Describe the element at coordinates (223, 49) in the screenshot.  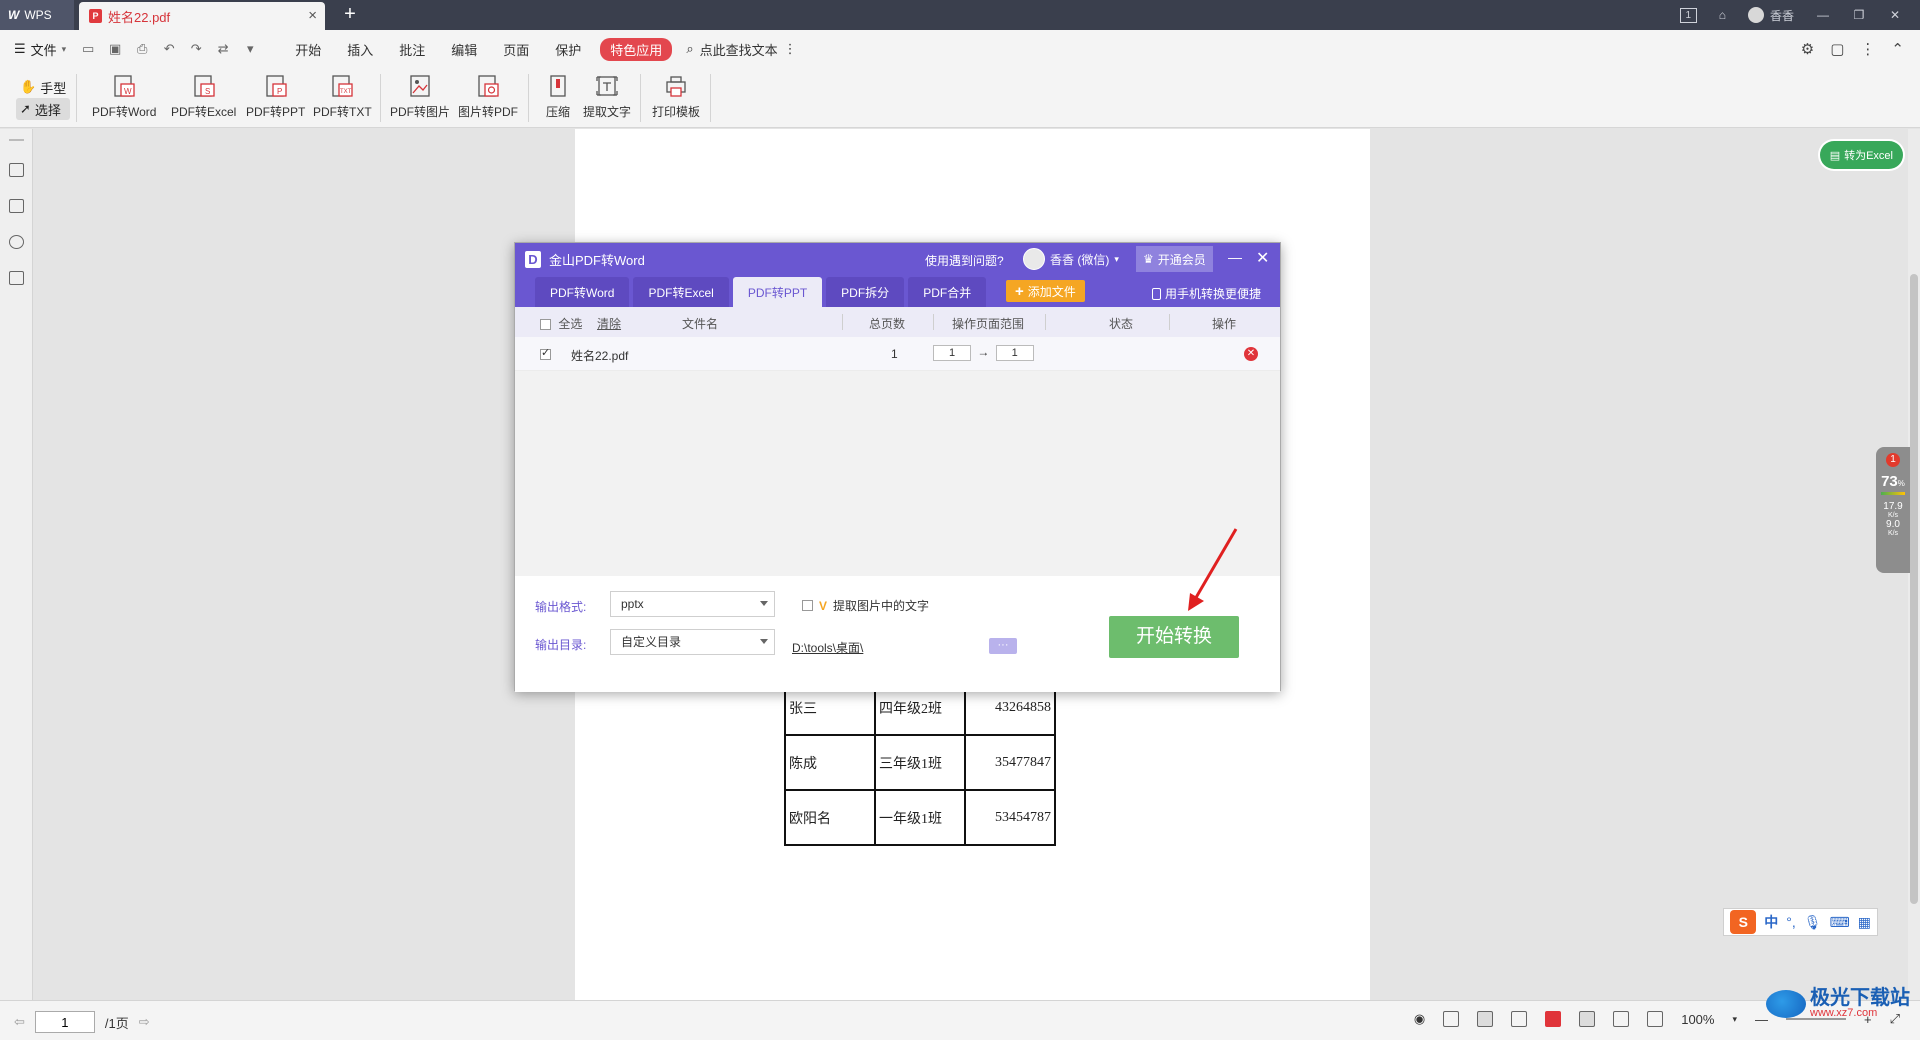
I see `convert-icon: ⇄` at that location.